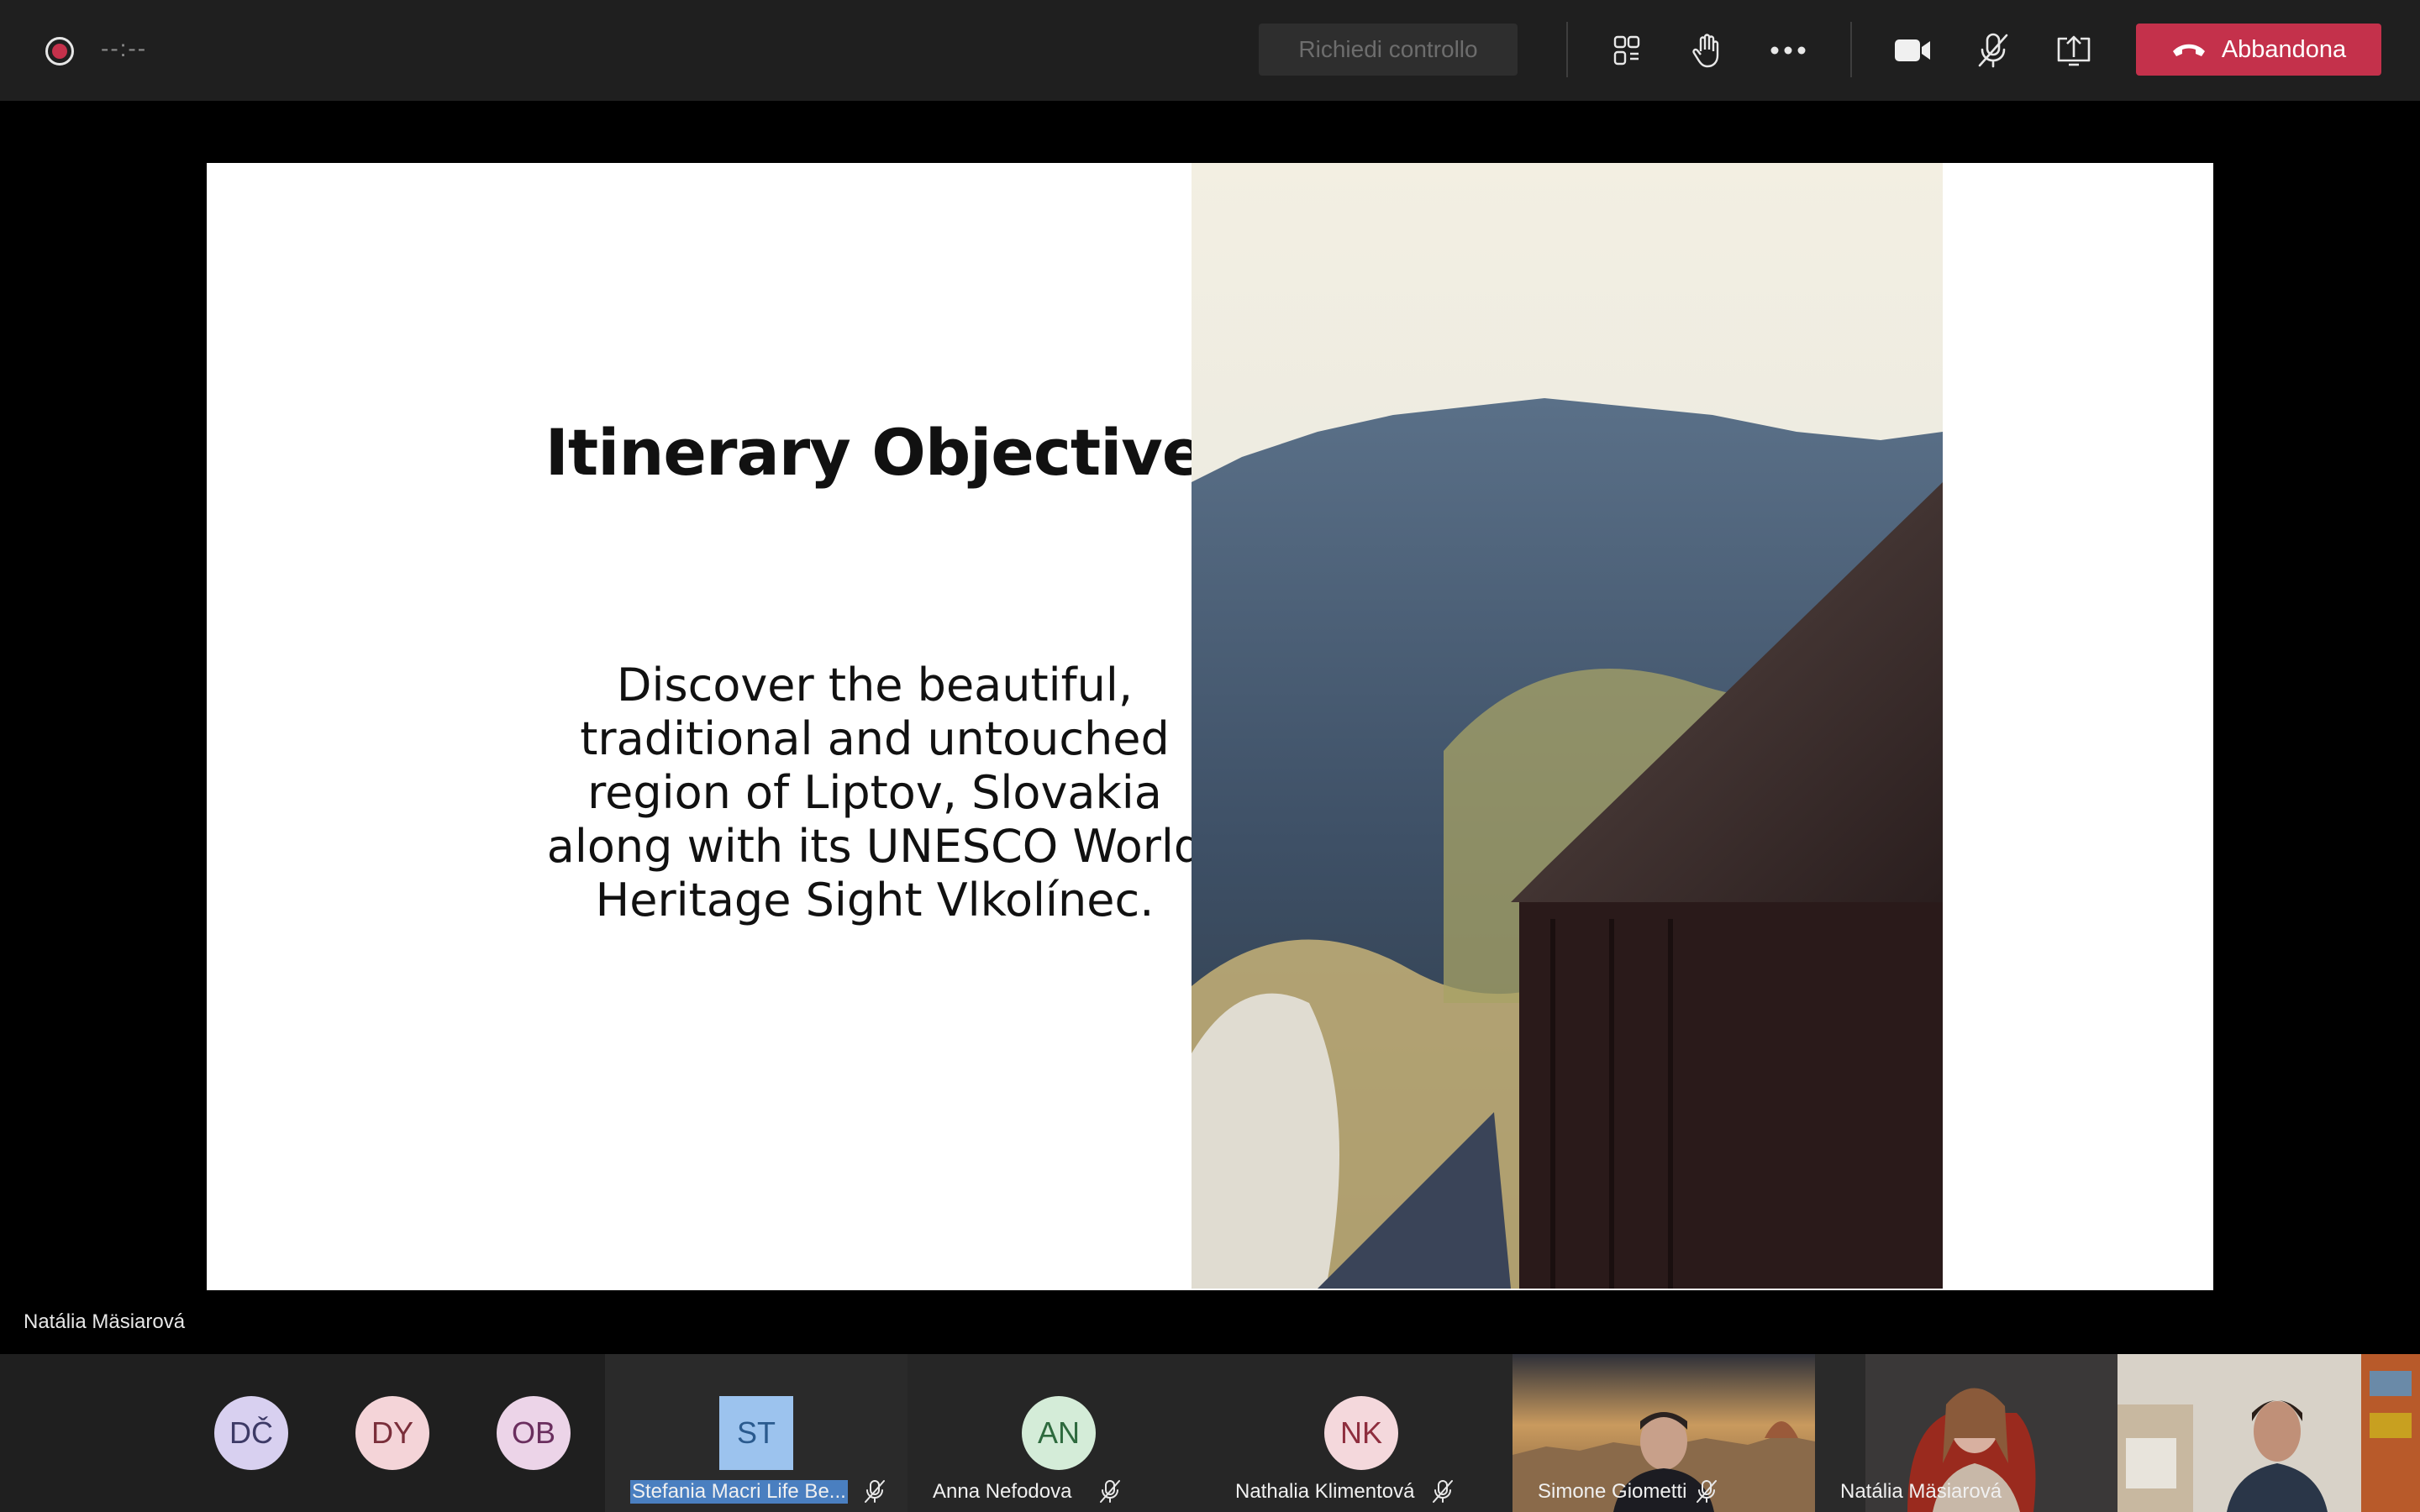 This screenshot has width=2420, height=1512. I want to click on participant-video-tile: Simone Giometti, so click(1663, 1433).